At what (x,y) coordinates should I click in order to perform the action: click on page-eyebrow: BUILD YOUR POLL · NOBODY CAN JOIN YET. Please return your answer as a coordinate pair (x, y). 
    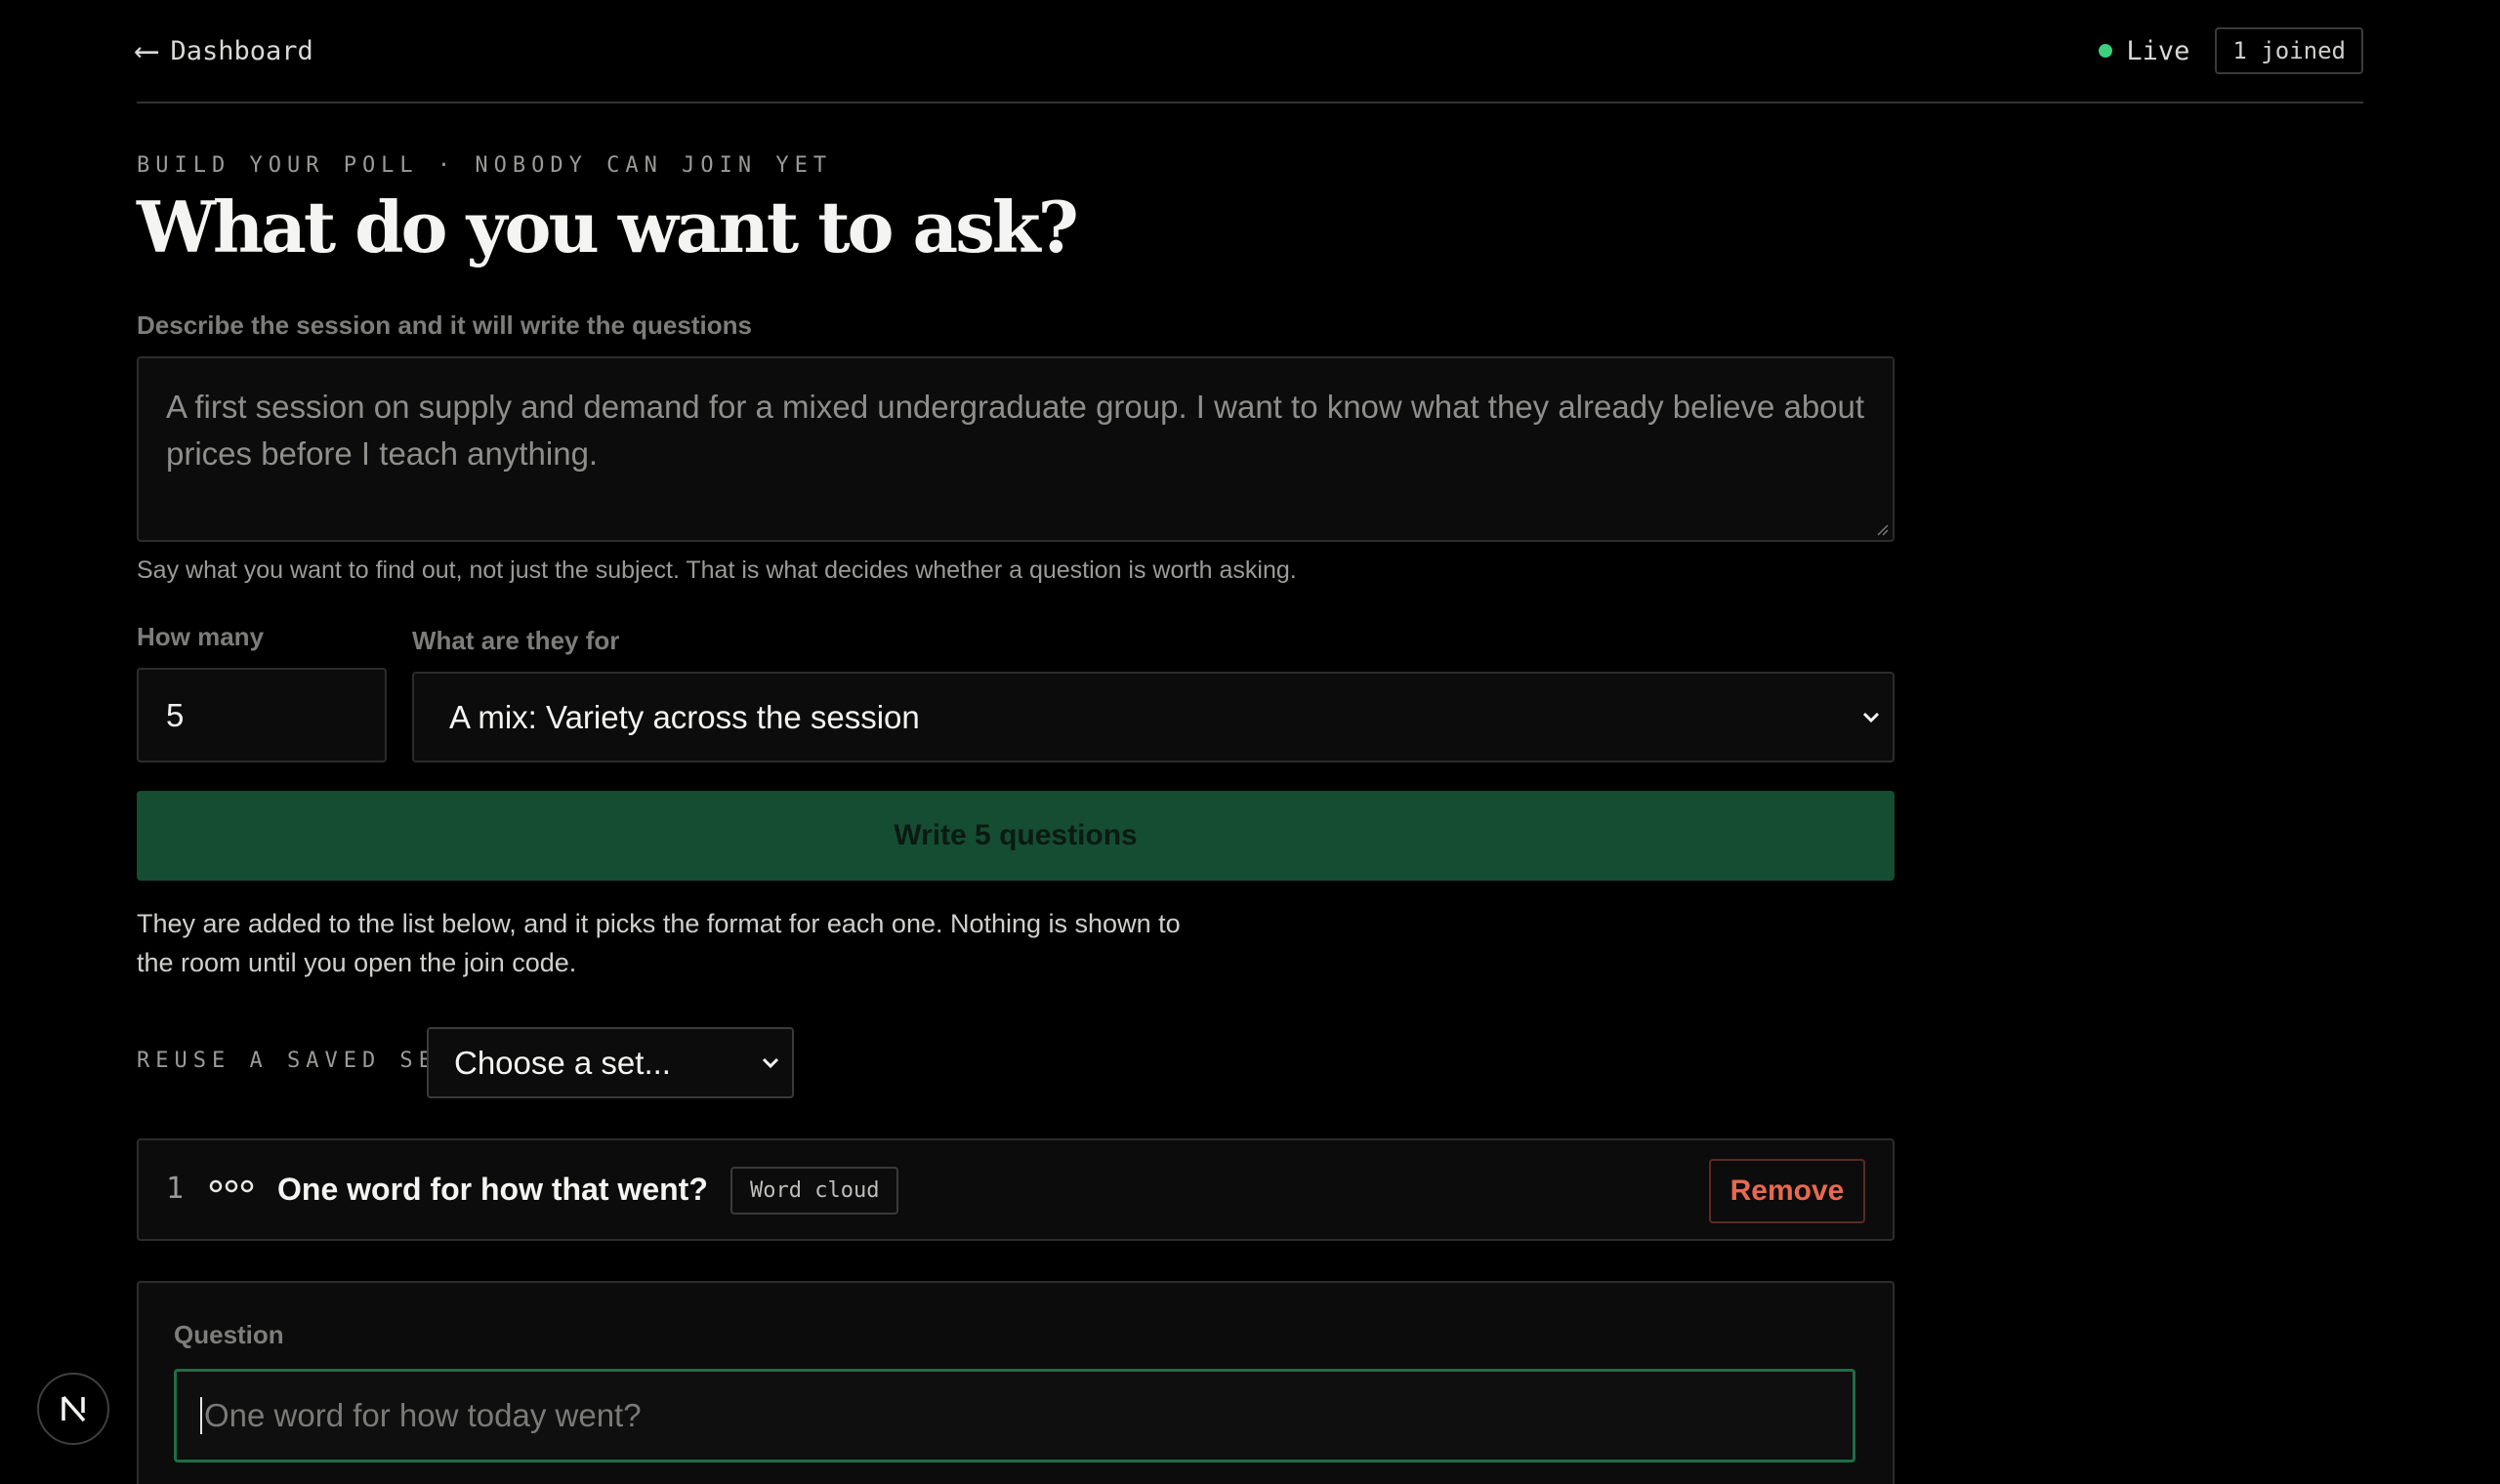
    Looking at the image, I should click on (485, 166).